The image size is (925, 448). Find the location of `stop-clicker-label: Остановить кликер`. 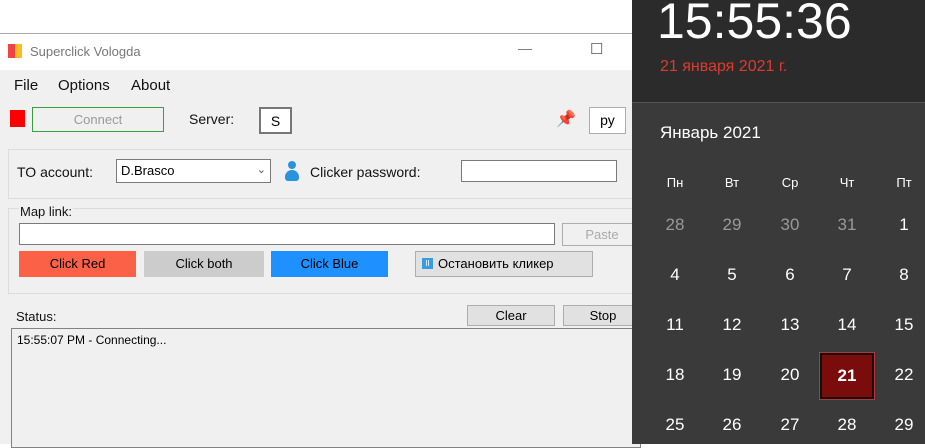

stop-clicker-label: Остановить кликер is located at coordinates (496, 263).